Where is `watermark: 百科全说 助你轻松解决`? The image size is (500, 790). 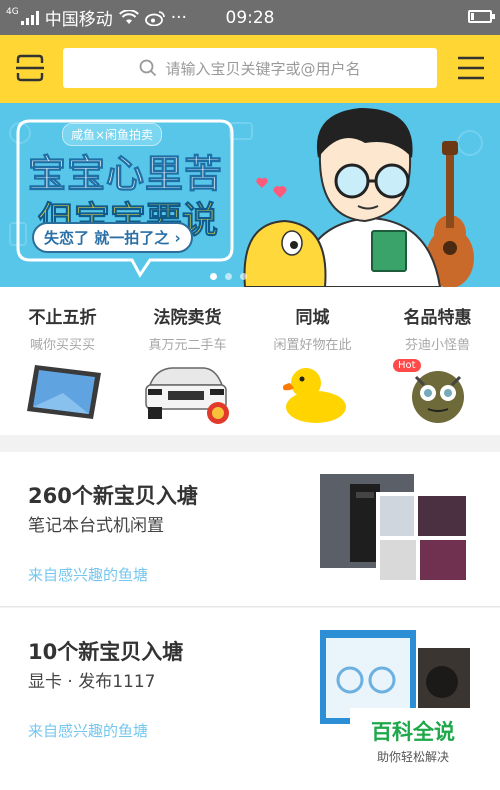 watermark: 百科全说 助你轻松解决 is located at coordinates (413, 738).